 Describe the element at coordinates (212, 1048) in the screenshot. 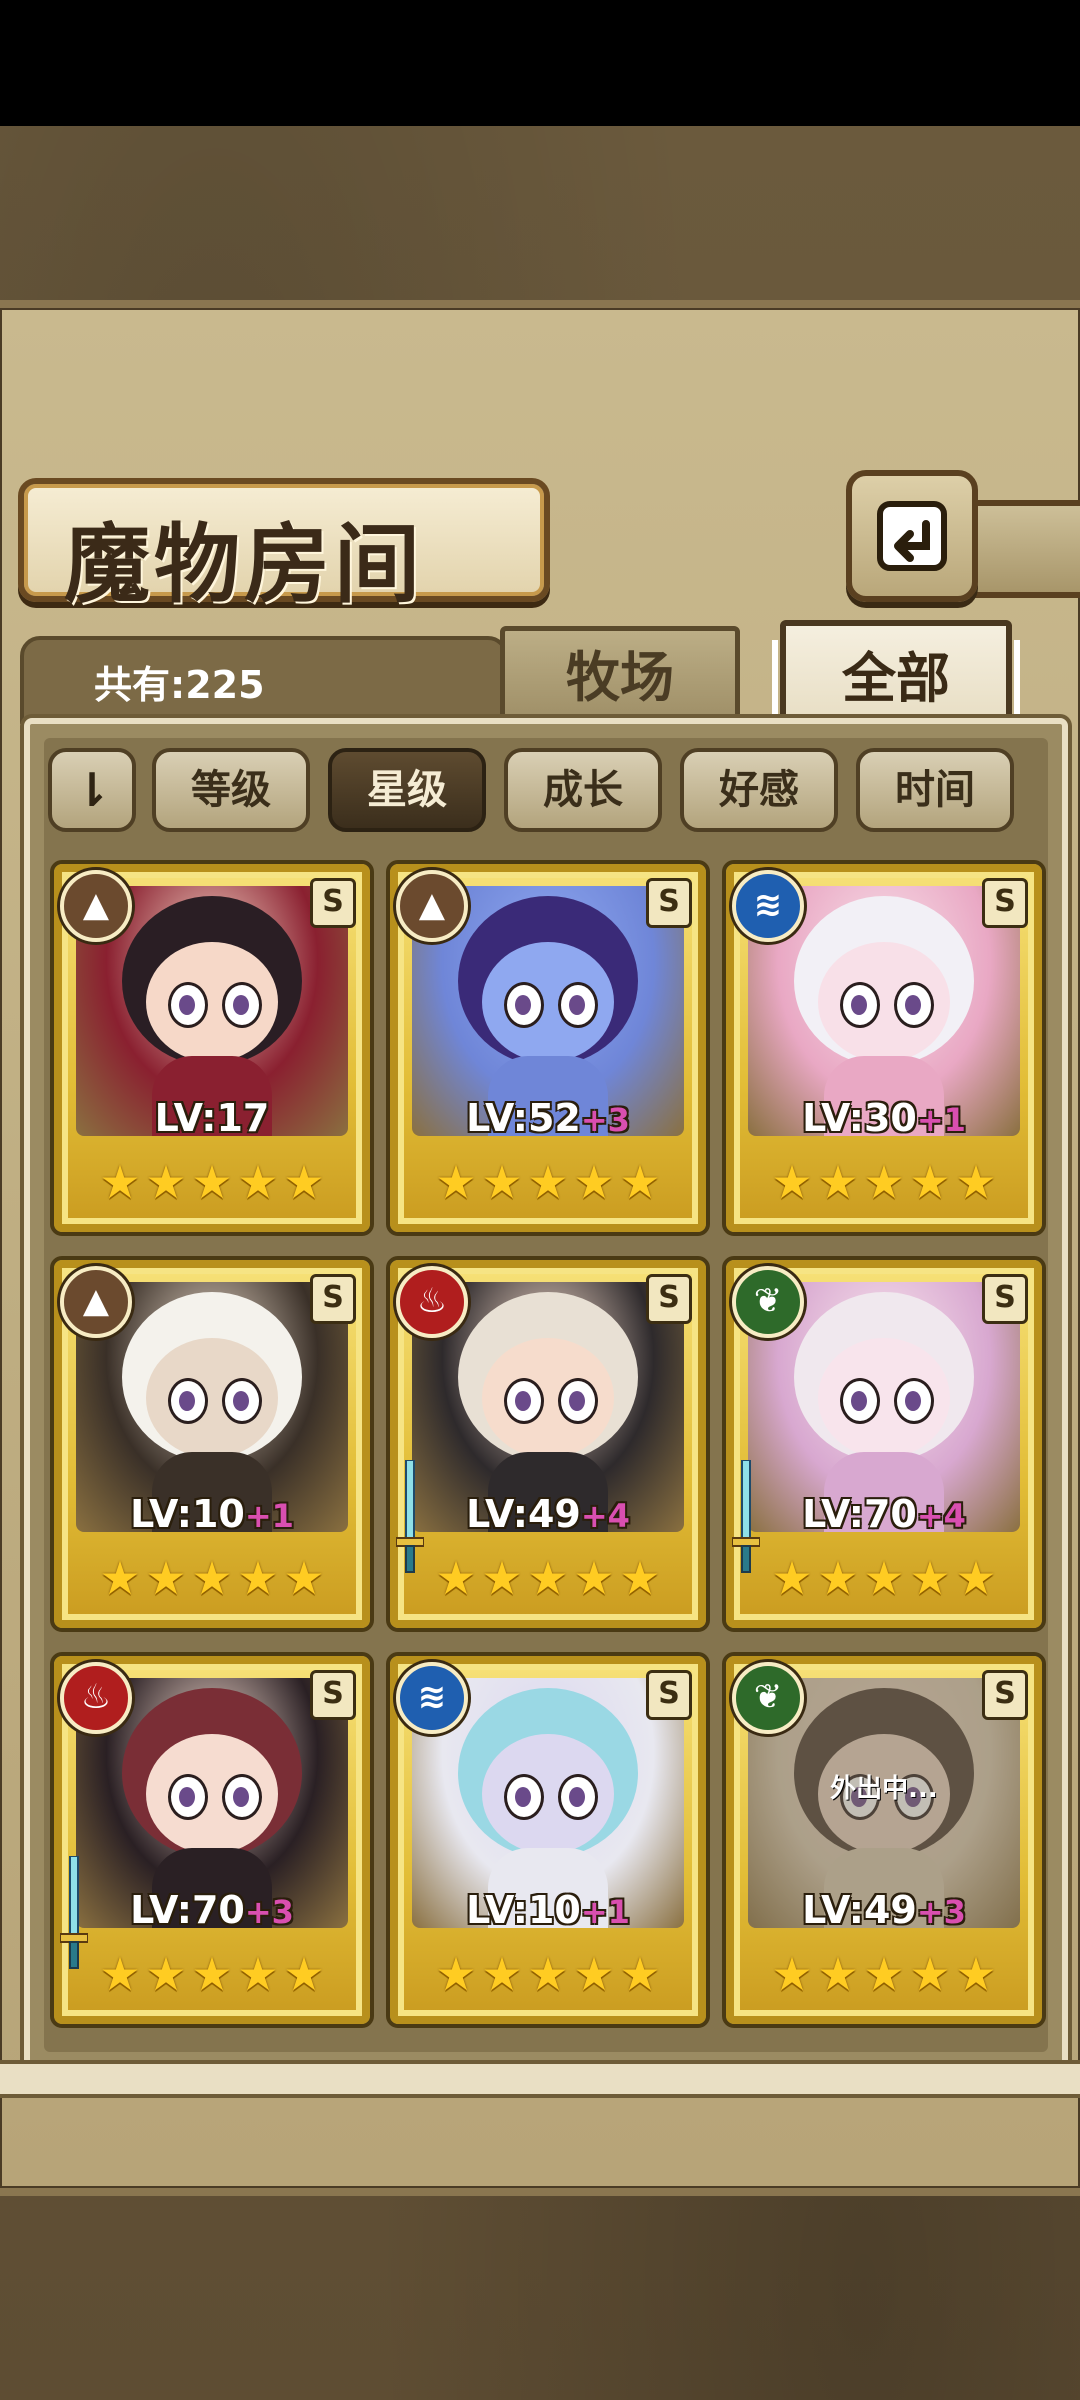

I see `monster-card: ▲ S LV:17 ★ ★ ★ ★ ★` at that location.